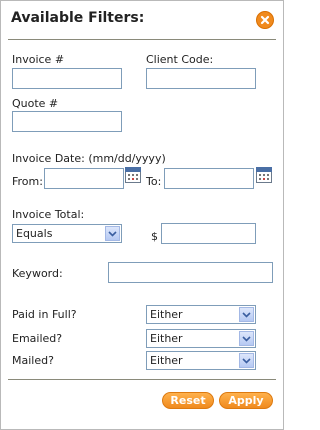  Describe the element at coordinates (38, 59) in the screenshot. I see `invoice-number-label: Invoice #` at that location.